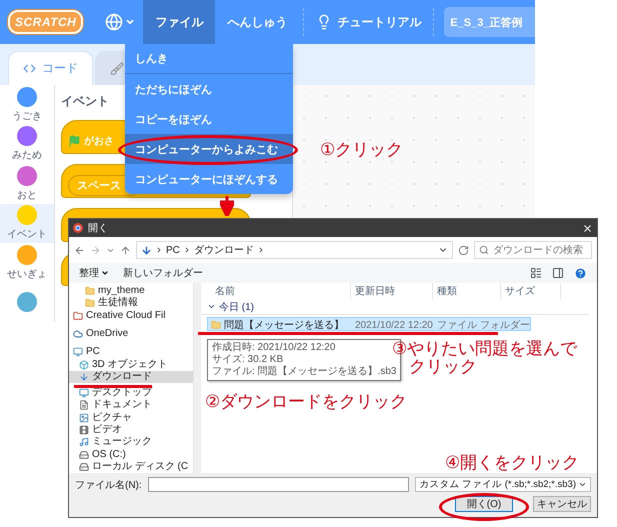 The width and height of the screenshot is (617, 527). What do you see at coordinates (122, 442) in the screenshot?
I see `navigation-label: ミュージック` at bounding box center [122, 442].